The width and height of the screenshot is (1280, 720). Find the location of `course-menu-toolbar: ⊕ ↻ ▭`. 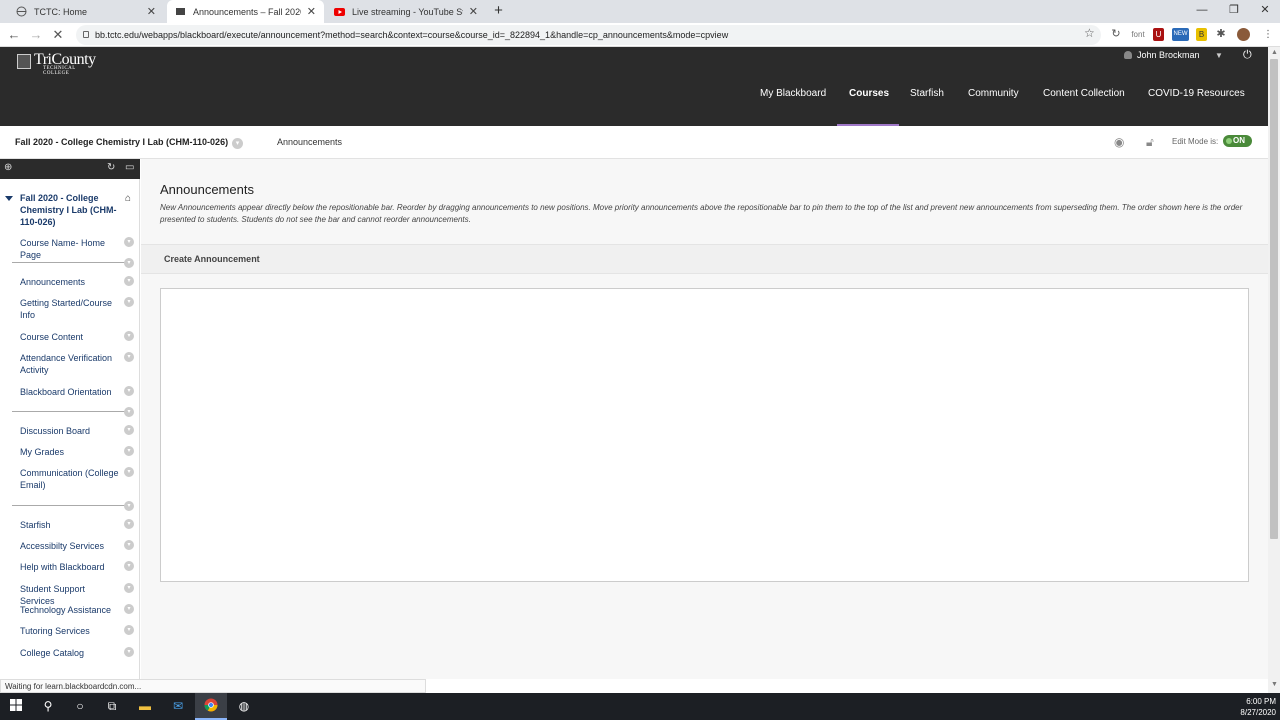

course-menu-toolbar: ⊕ ↻ ▭ is located at coordinates (70, 169).